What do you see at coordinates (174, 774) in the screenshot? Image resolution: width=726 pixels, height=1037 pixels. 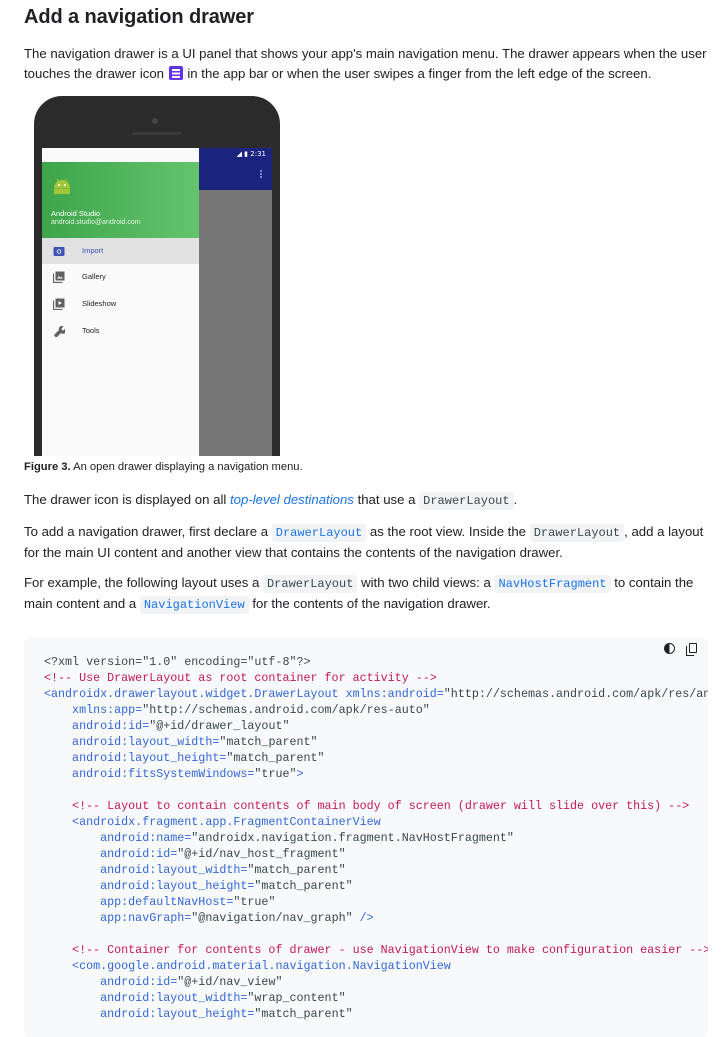 I see `code-line: android:fitsSystemWindows="true">` at bounding box center [174, 774].